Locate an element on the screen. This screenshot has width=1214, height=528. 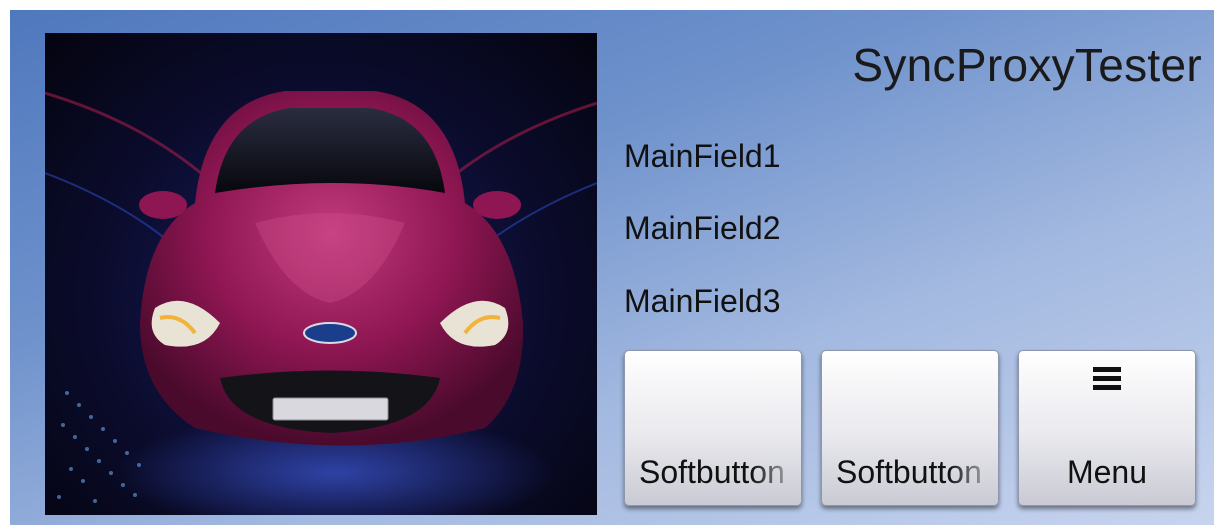
softbutton-2-label: Softbutton is located at coordinates (909, 472).